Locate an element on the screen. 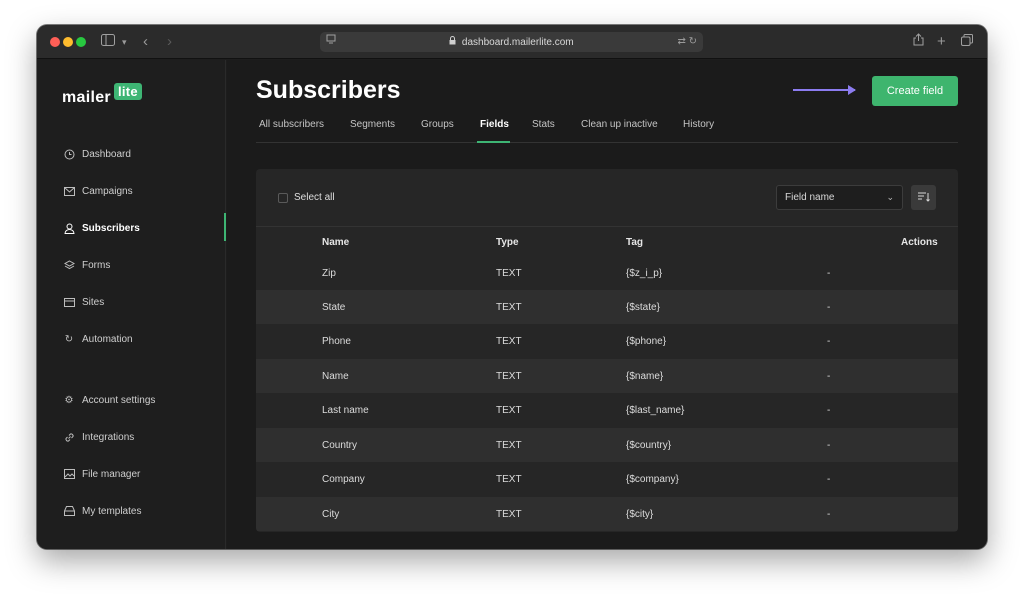  sidebar-item-subscribers: Subscribers is located at coordinates (101, 228).